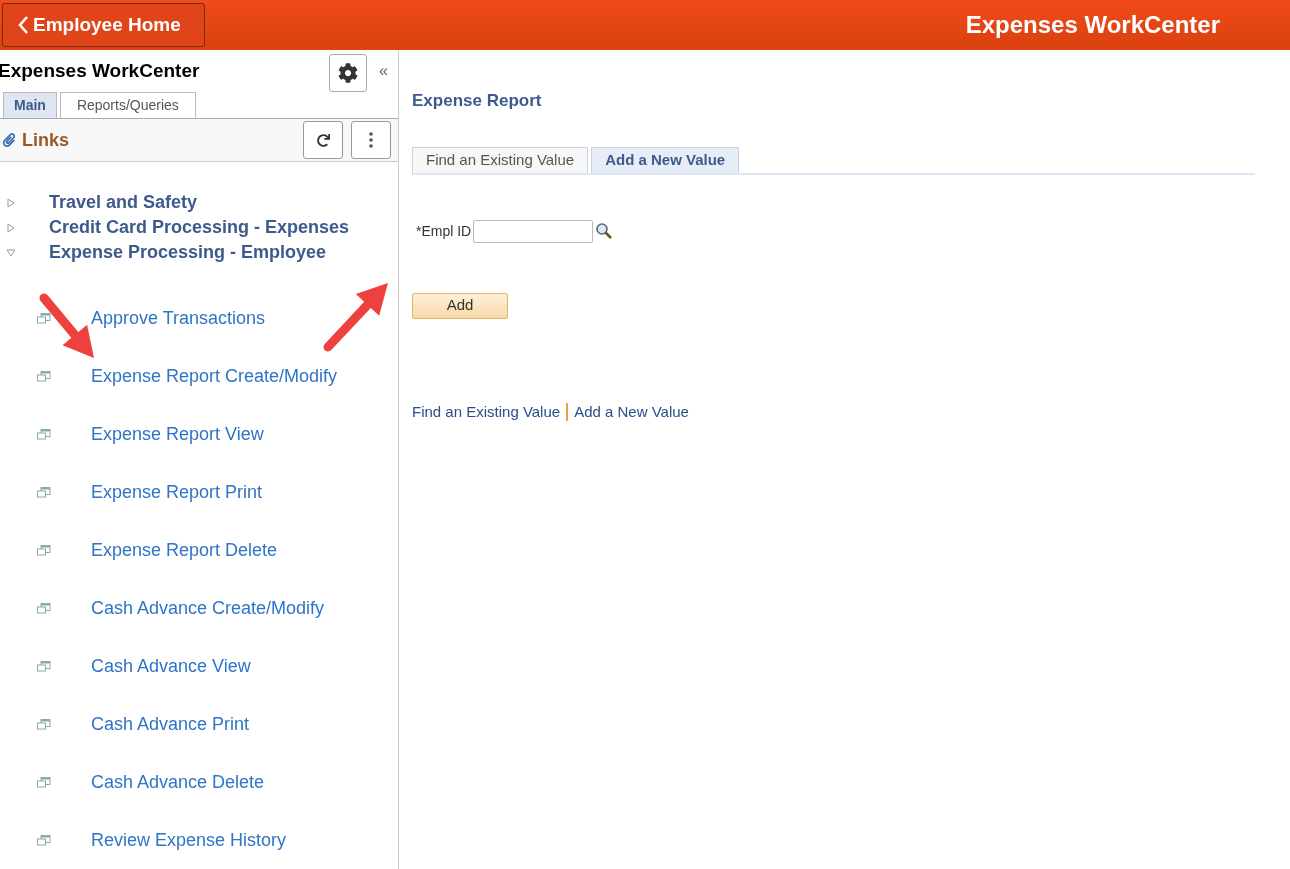  What do you see at coordinates (127, 105) in the screenshot?
I see `sidebar-tab: Reports/Queries` at bounding box center [127, 105].